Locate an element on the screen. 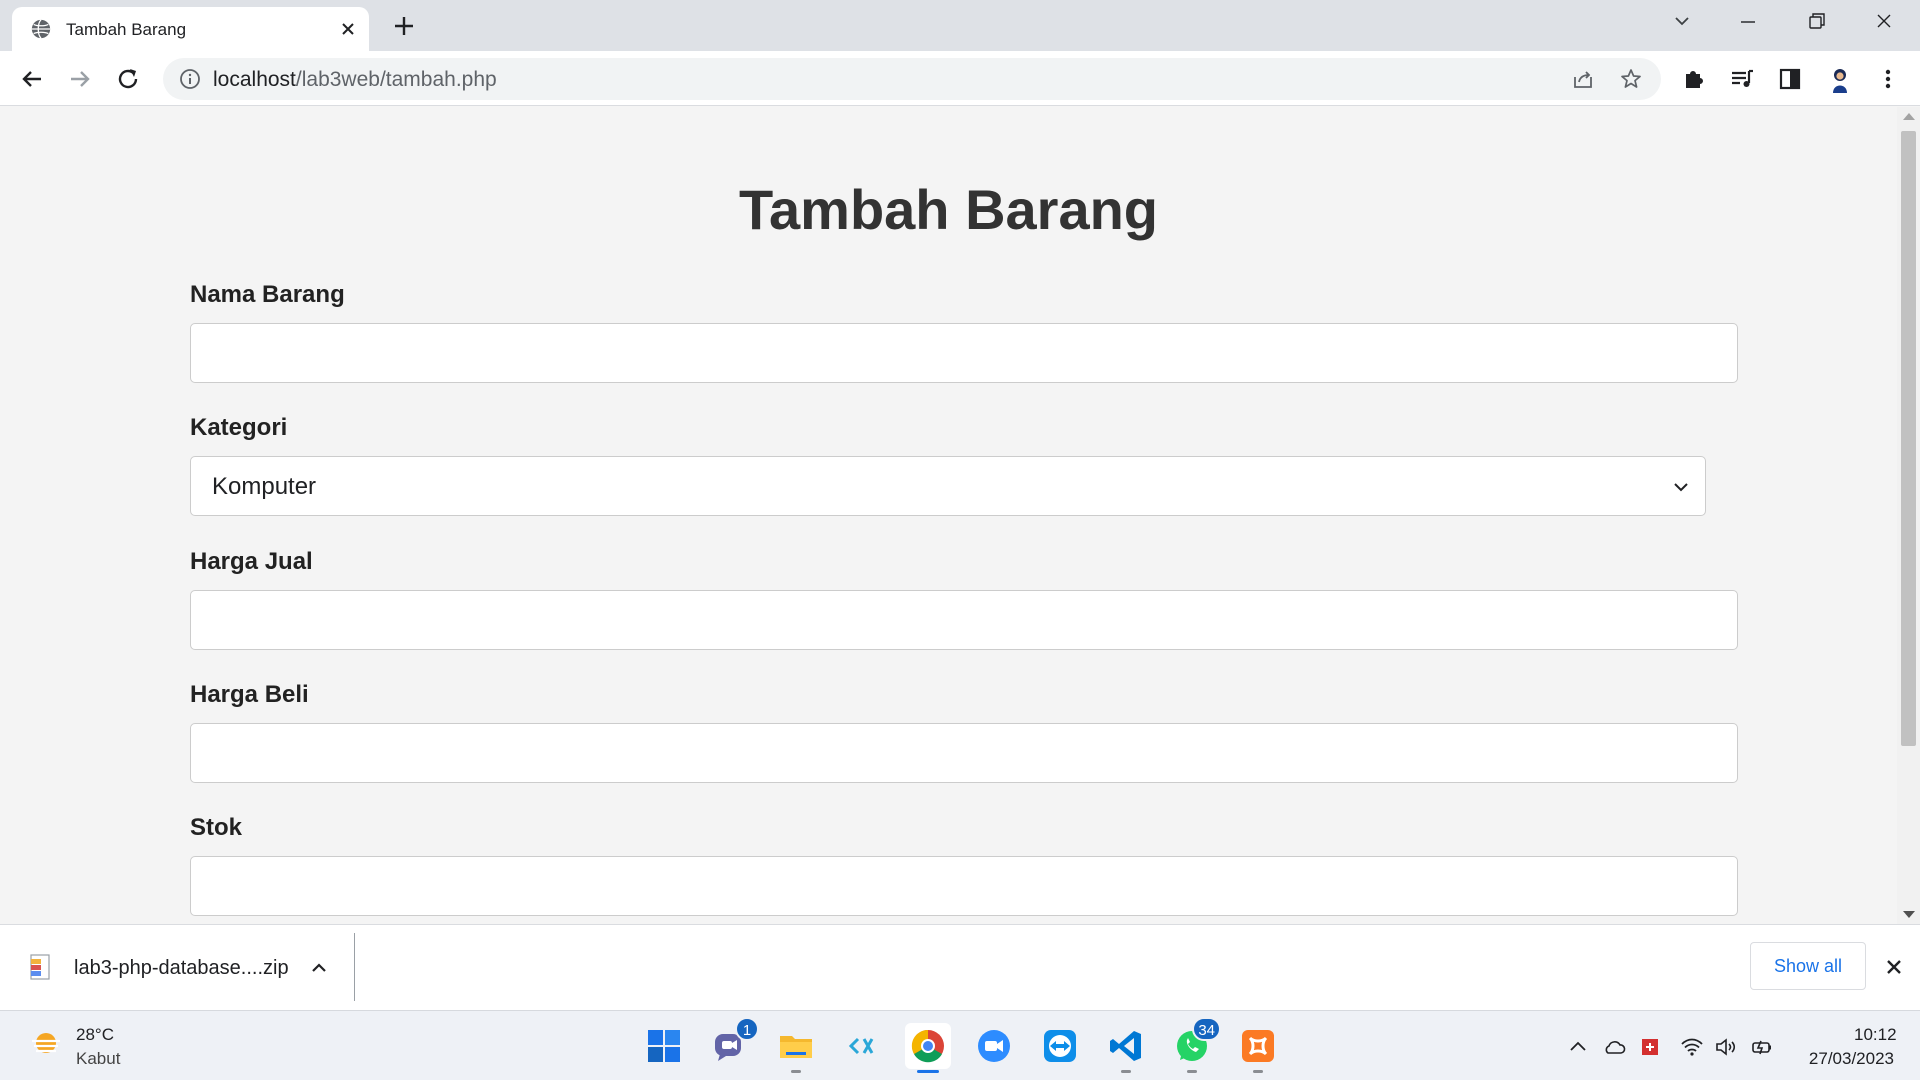 The image size is (1920, 1080). restore-icon is located at coordinates (1816, 22).